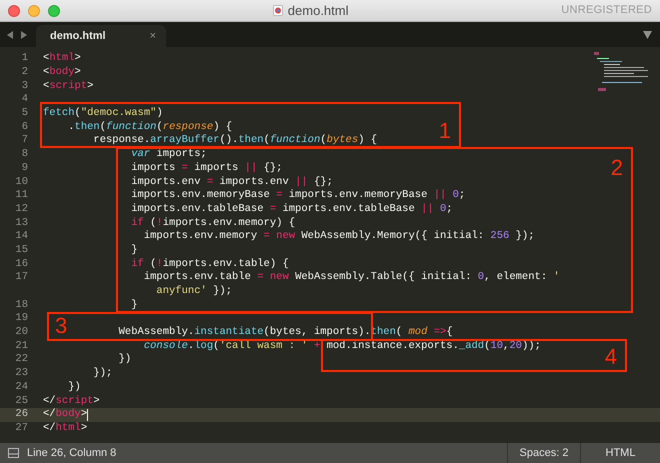 The height and width of the screenshot is (463, 660). What do you see at coordinates (24, 100) in the screenshot?
I see `line-number: 4` at bounding box center [24, 100].